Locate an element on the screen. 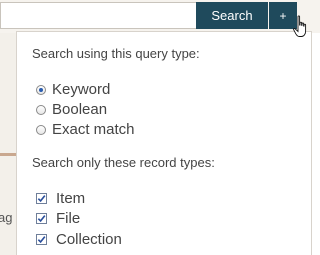 The height and width of the screenshot is (255, 320). query-type-boolean: Boolean is located at coordinates (71, 109).